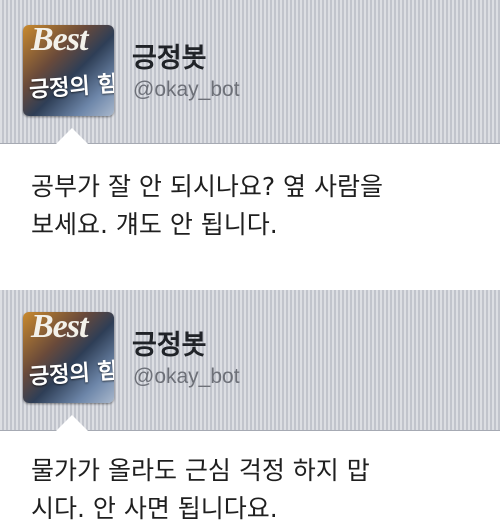  I want to click on tweet-text: 물가가 올라도 근심 걱정 하지 맙 시다. 안 사면 됩니다요., so click(200, 489).